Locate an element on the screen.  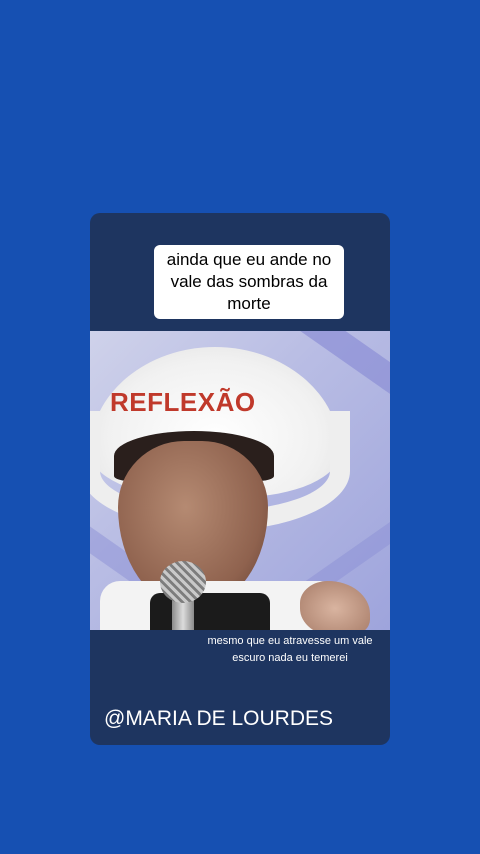
microphone-handle is located at coordinates (183, 614).